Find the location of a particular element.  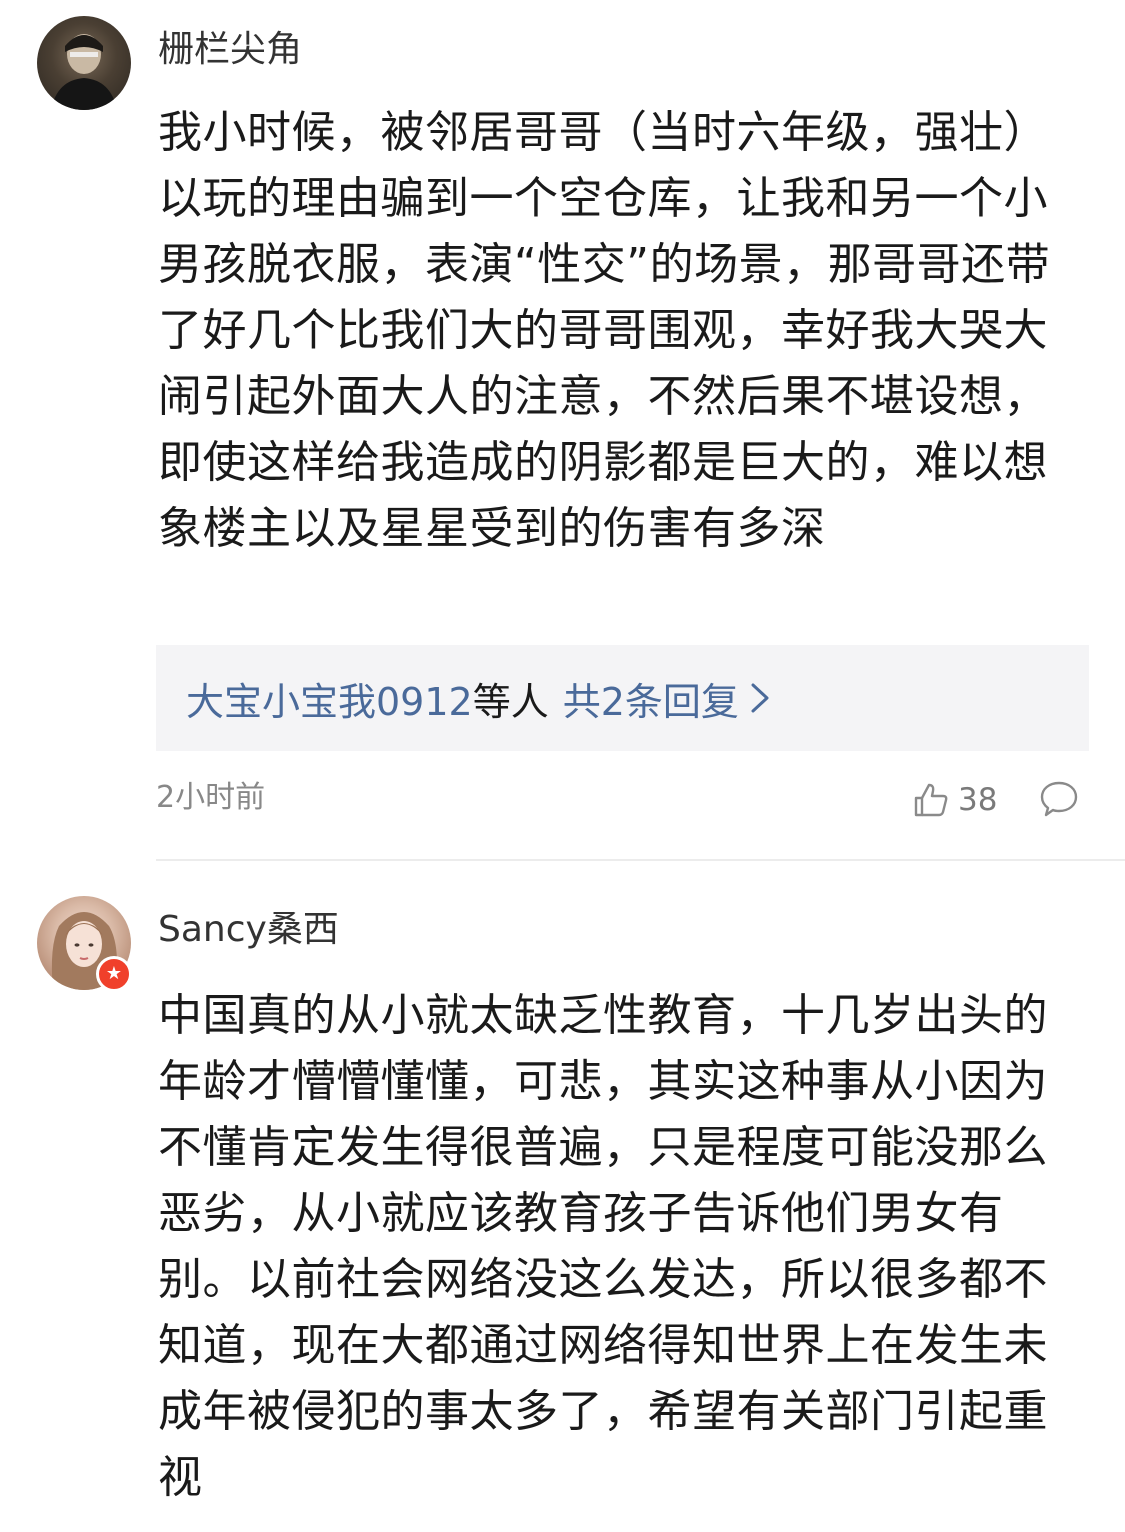

avatar-image is located at coordinates (84, 72).